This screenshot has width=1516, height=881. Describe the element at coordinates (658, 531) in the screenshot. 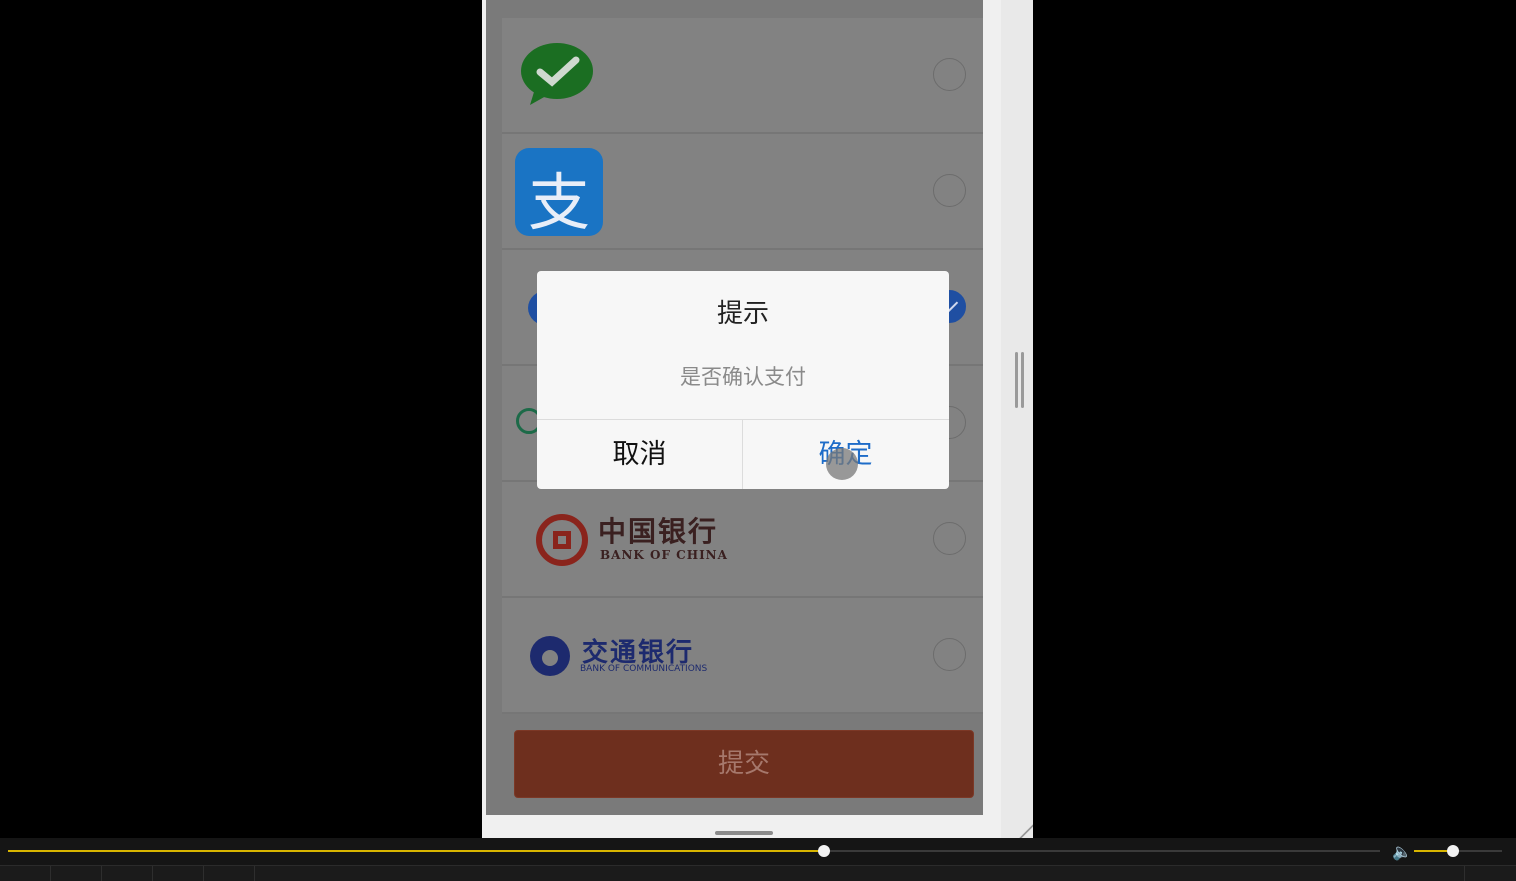

I see `boc-logo-text: 中国银行` at that location.